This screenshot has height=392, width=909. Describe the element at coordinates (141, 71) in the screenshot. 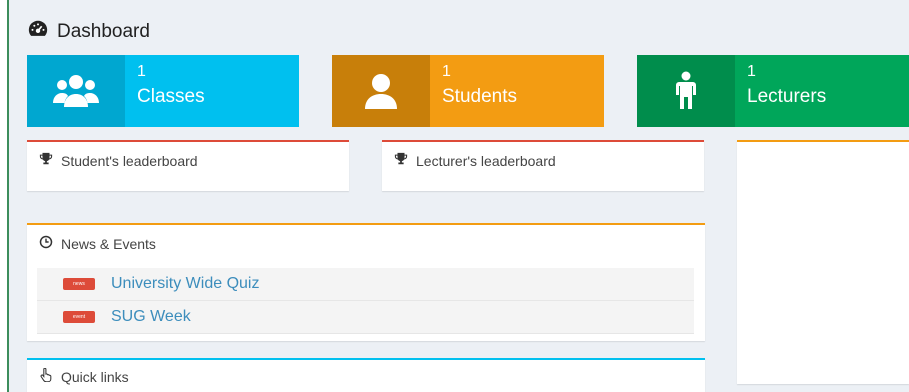

I see `classes-count: 1` at that location.